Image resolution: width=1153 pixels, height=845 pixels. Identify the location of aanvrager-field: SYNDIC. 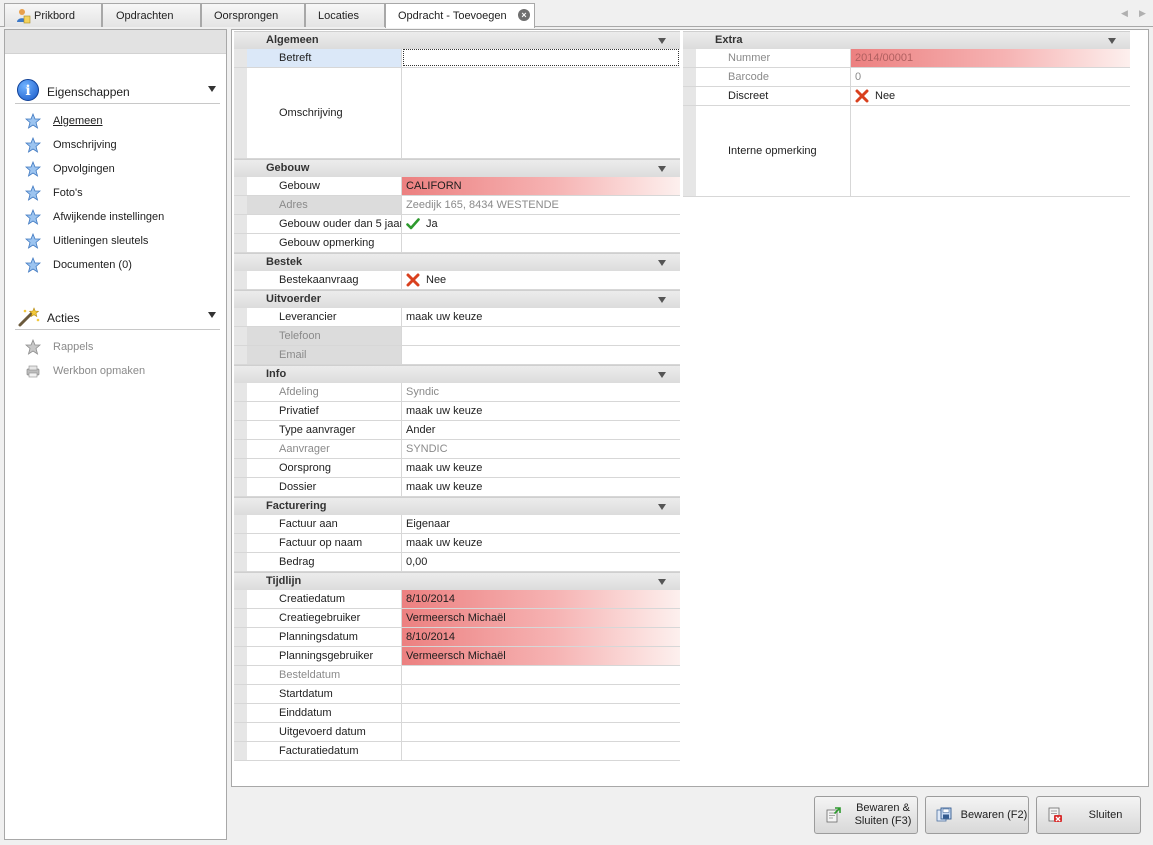
(541, 449).